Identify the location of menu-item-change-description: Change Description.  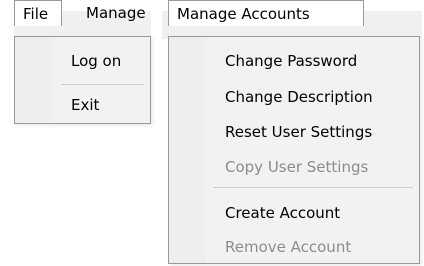
(294, 97).